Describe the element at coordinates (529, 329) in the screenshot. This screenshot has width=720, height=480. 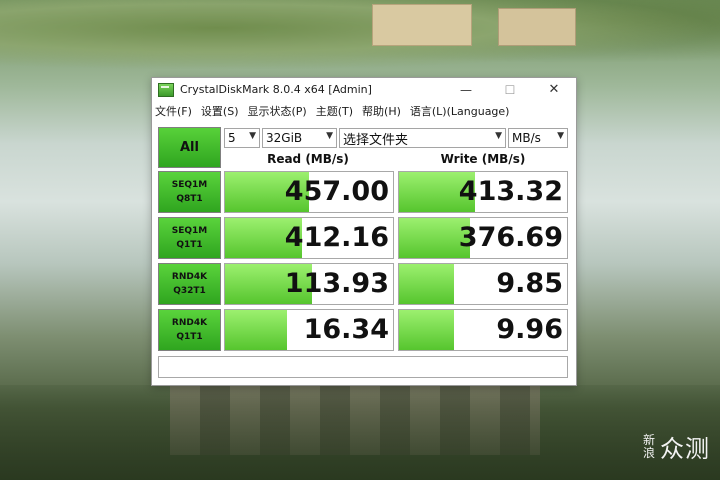
I see `write-result-value: 9.96` at that location.